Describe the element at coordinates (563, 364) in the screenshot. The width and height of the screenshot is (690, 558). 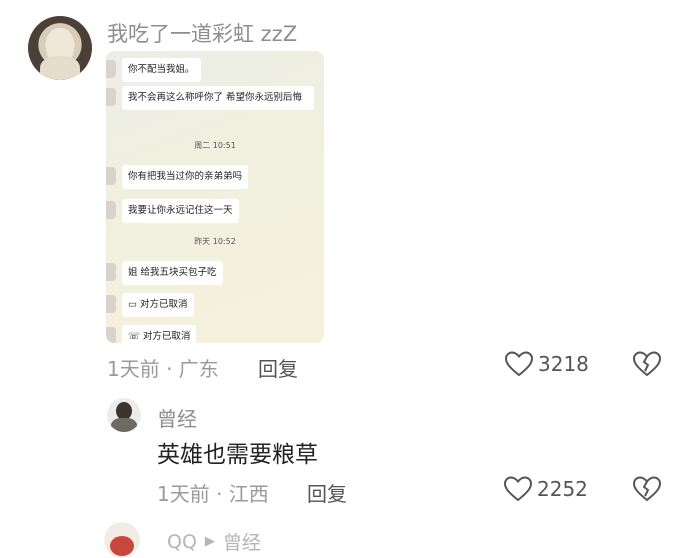
I see `like-count: 3218` at that location.